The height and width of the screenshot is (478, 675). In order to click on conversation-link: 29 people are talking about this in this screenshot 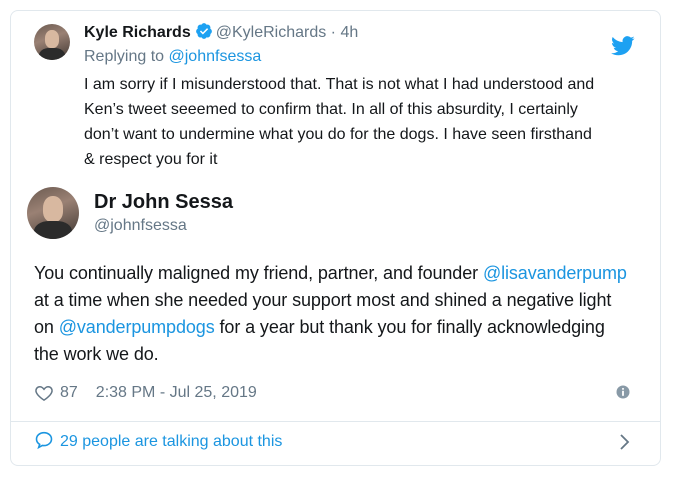, I will do `click(158, 442)`.